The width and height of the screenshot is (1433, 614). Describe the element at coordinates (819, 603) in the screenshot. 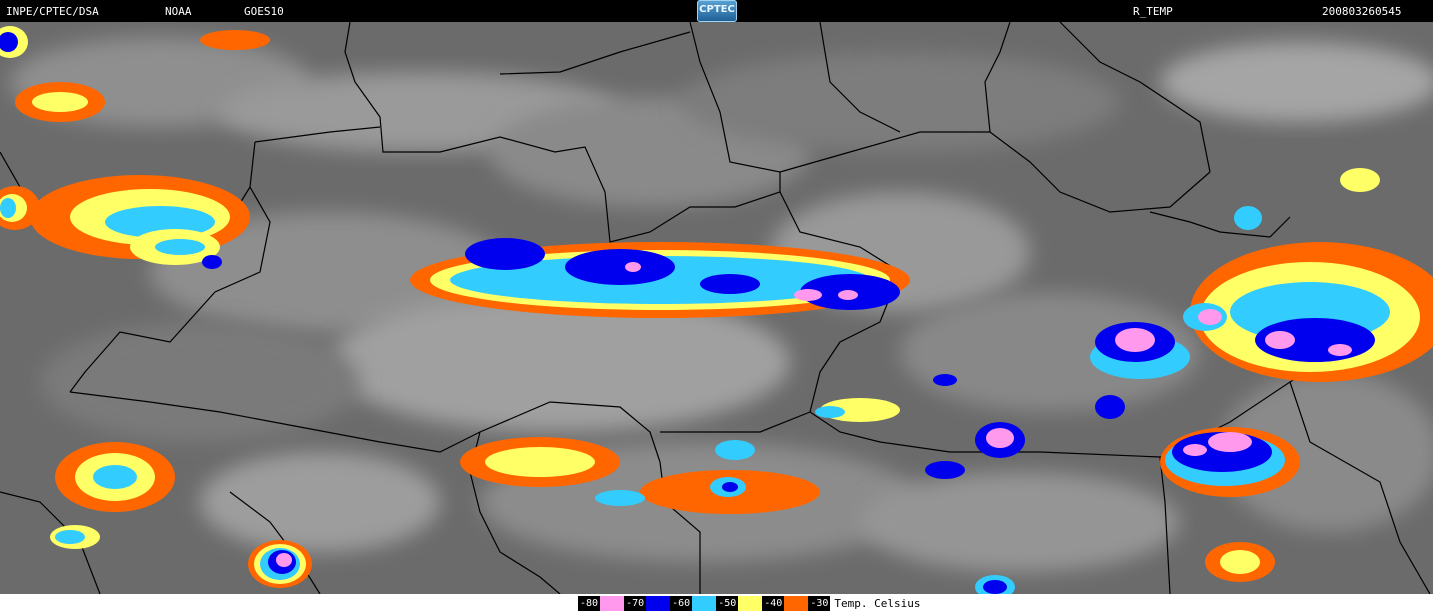

I see `legend-label: -30` at that location.